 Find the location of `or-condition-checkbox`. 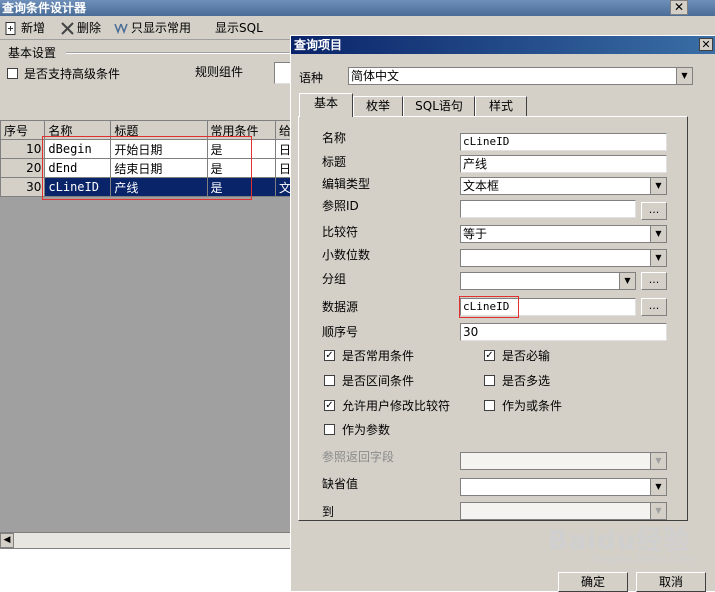

or-condition-checkbox is located at coordinates (489, 405).